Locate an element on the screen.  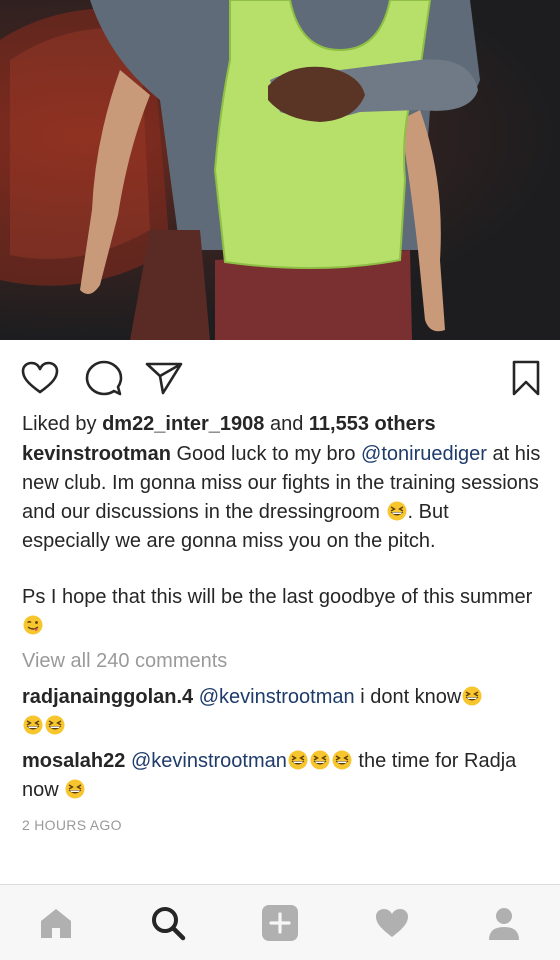
nav-add-post-button is located at coordinates (280, 923).